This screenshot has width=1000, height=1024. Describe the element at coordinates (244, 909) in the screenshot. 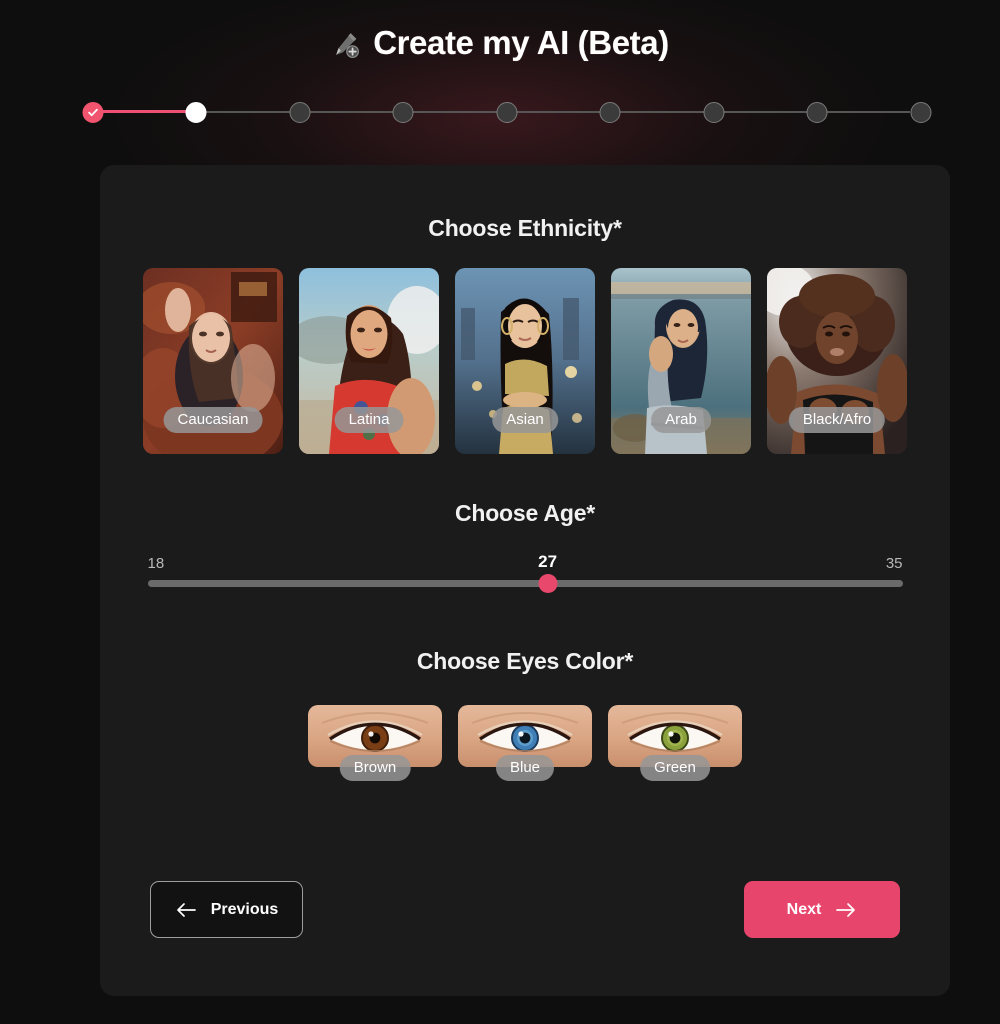

I see `previous-button-label: Previous` at that location.